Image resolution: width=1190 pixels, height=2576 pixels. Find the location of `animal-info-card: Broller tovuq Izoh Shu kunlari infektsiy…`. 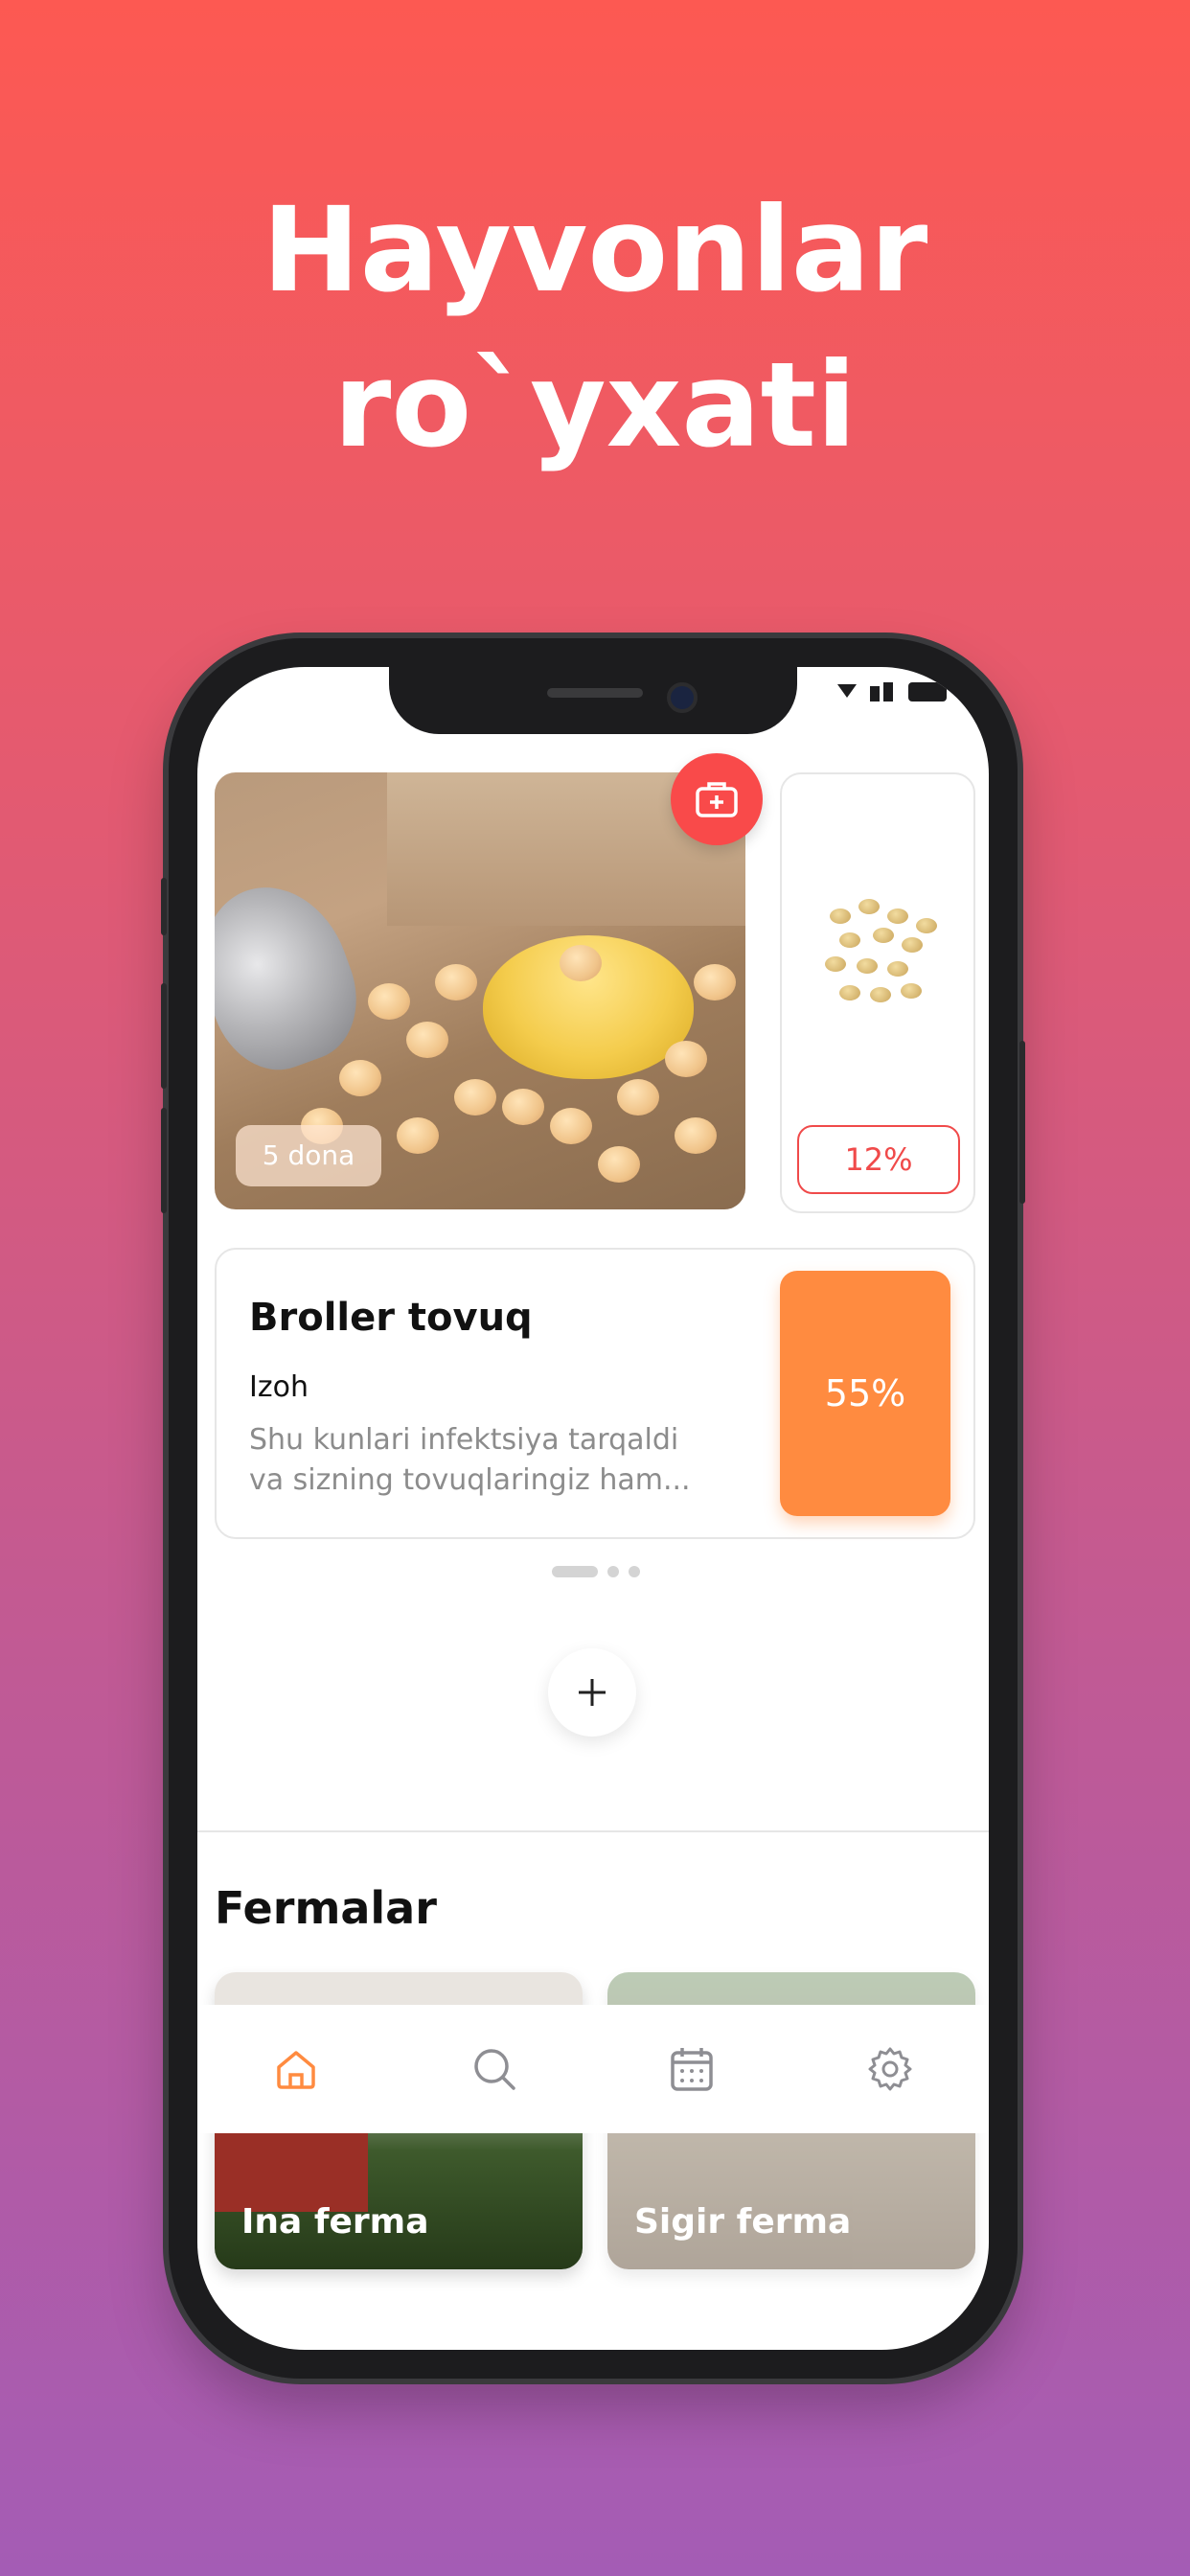

animal-info-card: Broller tovuq Izoh Shu kunlari infektsiy… is located at coordinates (595, 1393).